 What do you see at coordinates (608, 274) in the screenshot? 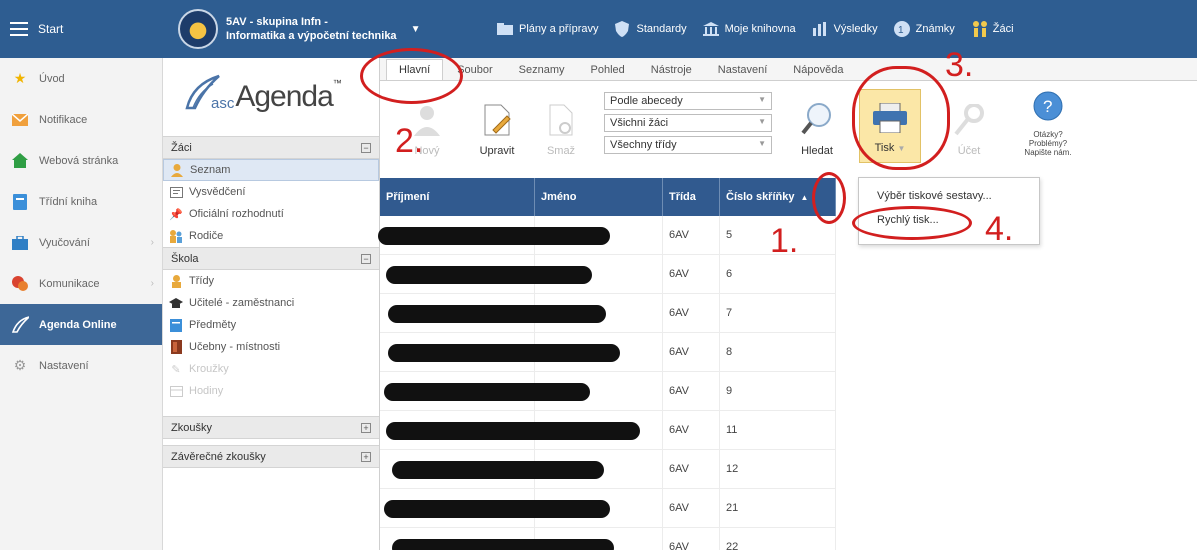
I see `table-row: 6AV 6` at bounding box center [608, 274].